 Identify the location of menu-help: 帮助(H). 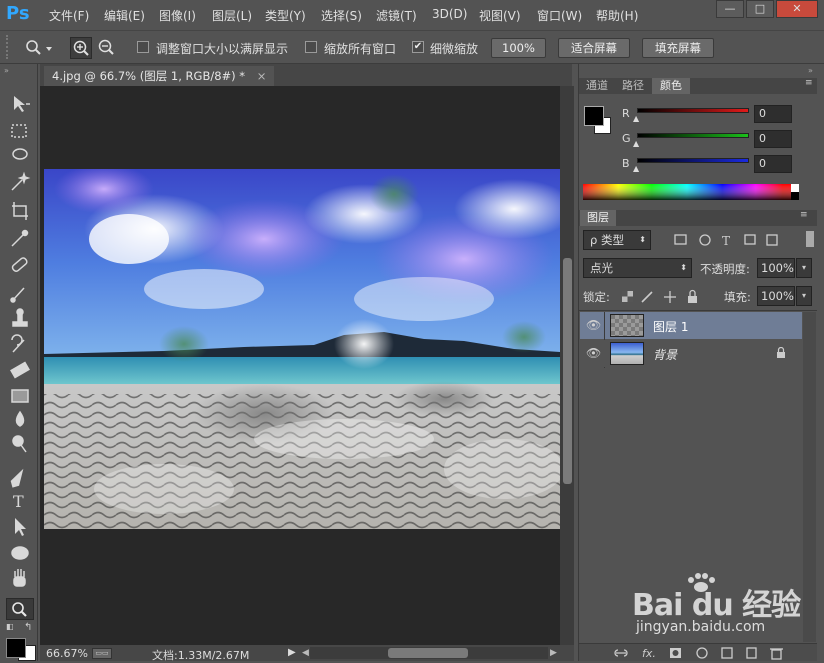
(617, 15).